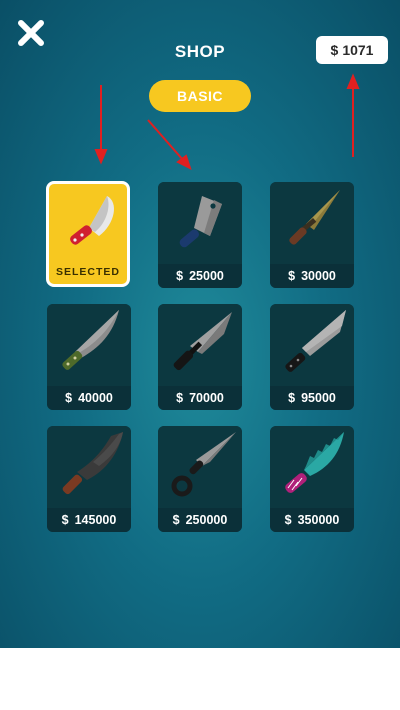 This screenshot has height=710, width=400. I want to click on item-card-tanto-knife: $ 95000, so click(312, 357).